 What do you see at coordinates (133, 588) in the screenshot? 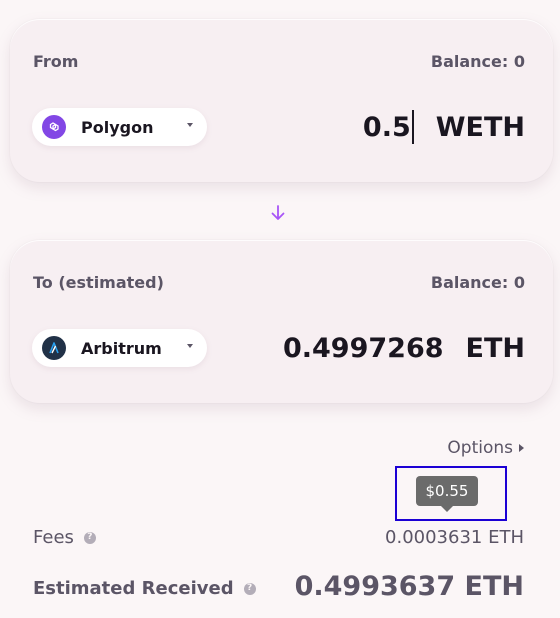
I see `estimated-received-label-text: Estimated Received` at bounding box center [133, 588].